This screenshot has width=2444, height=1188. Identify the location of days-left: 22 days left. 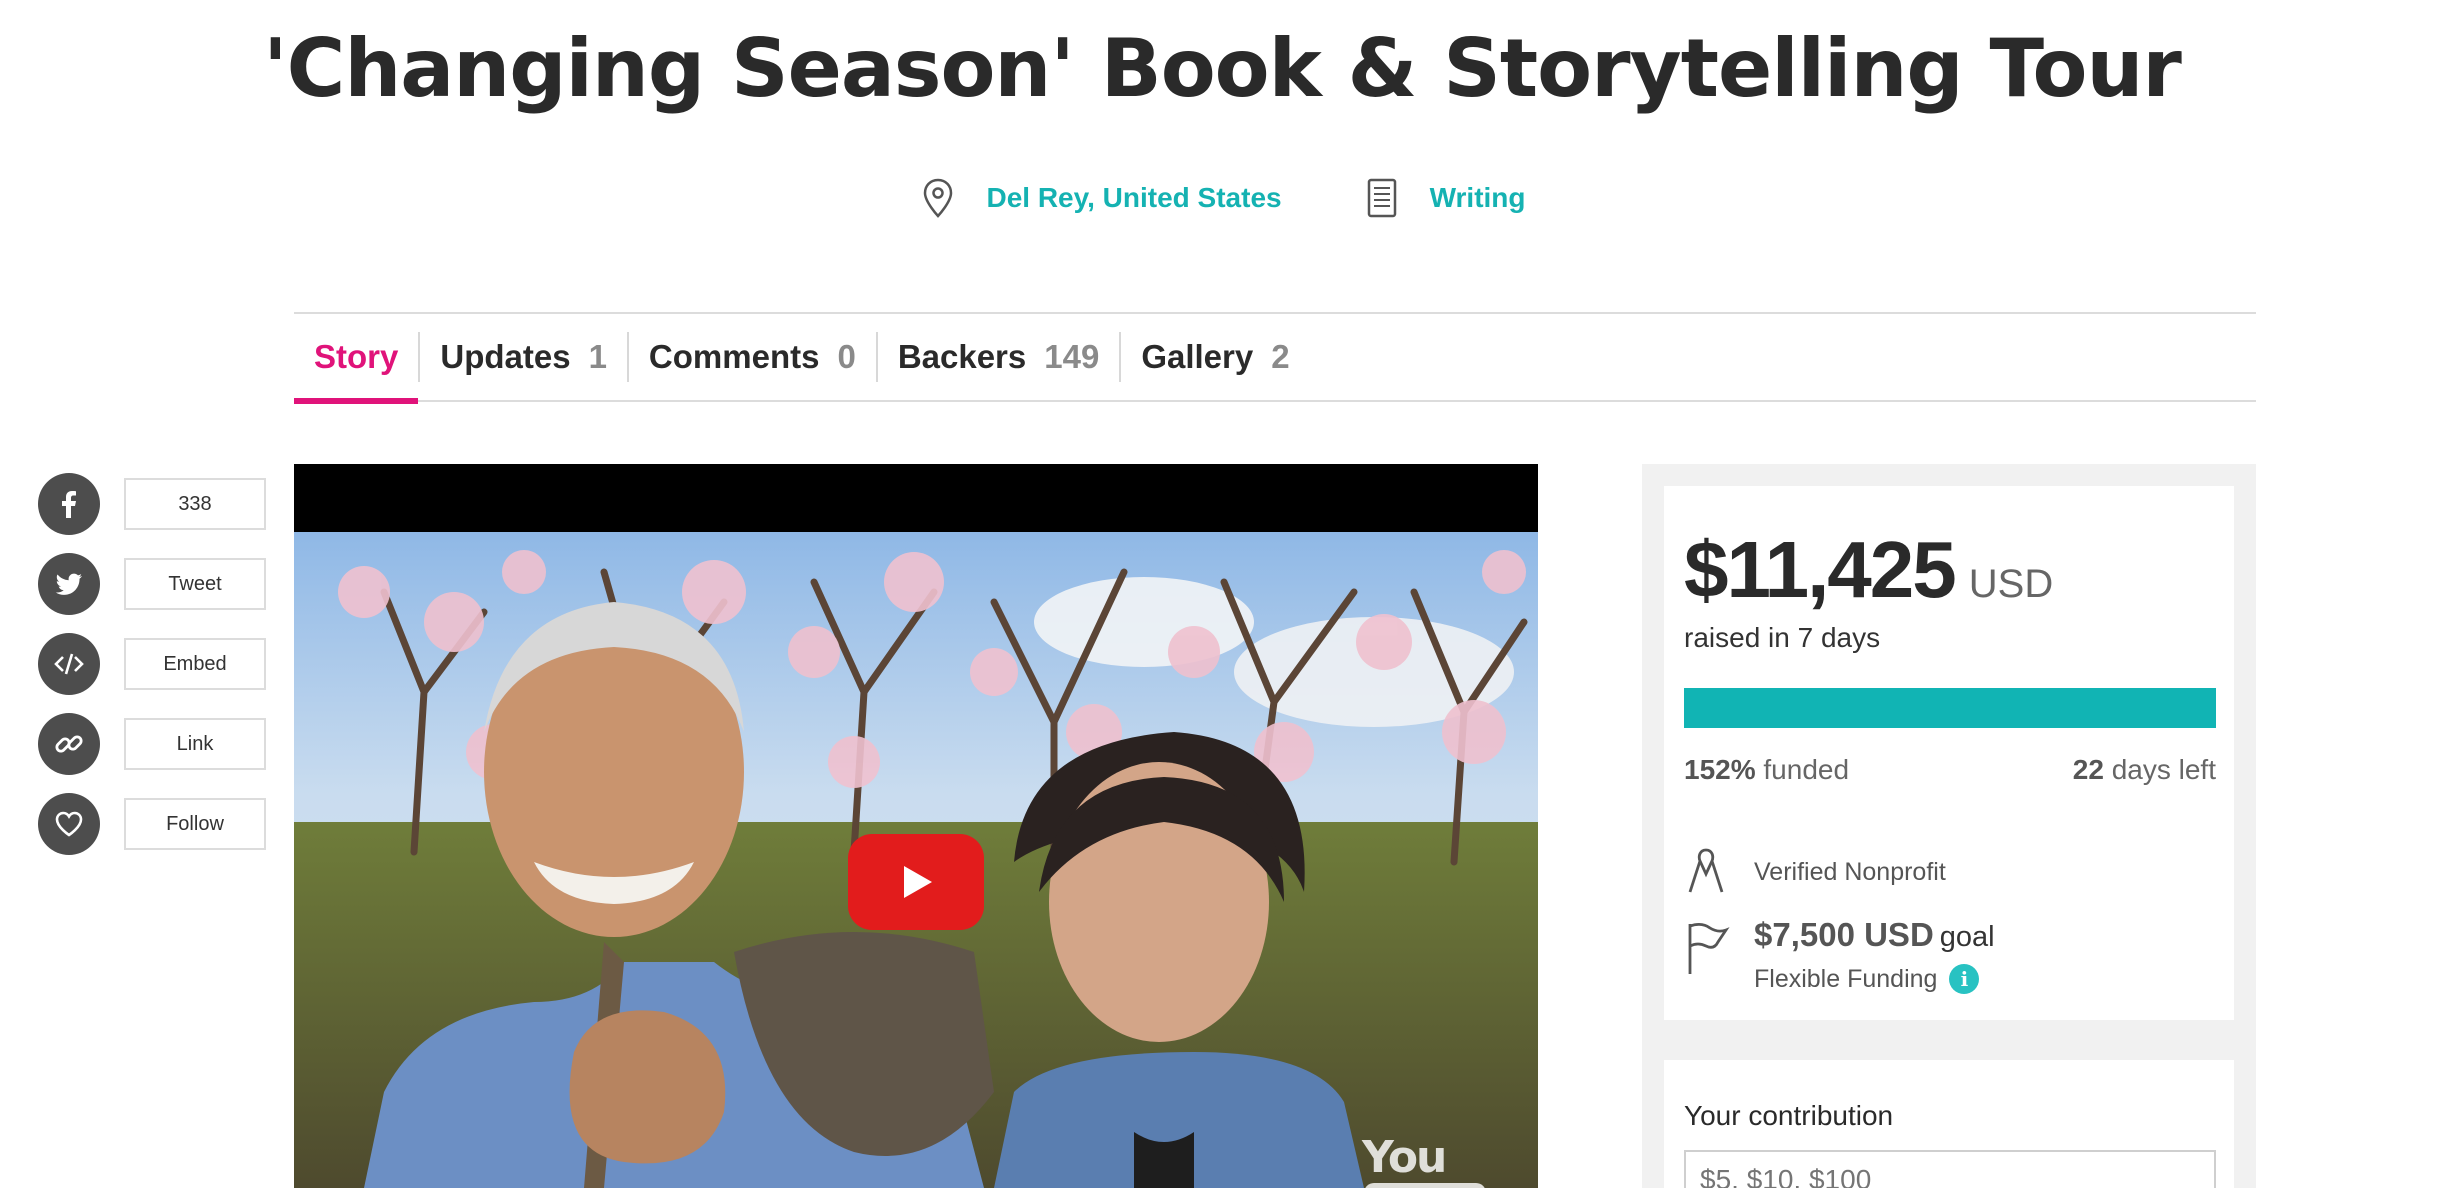
(2144, 770).